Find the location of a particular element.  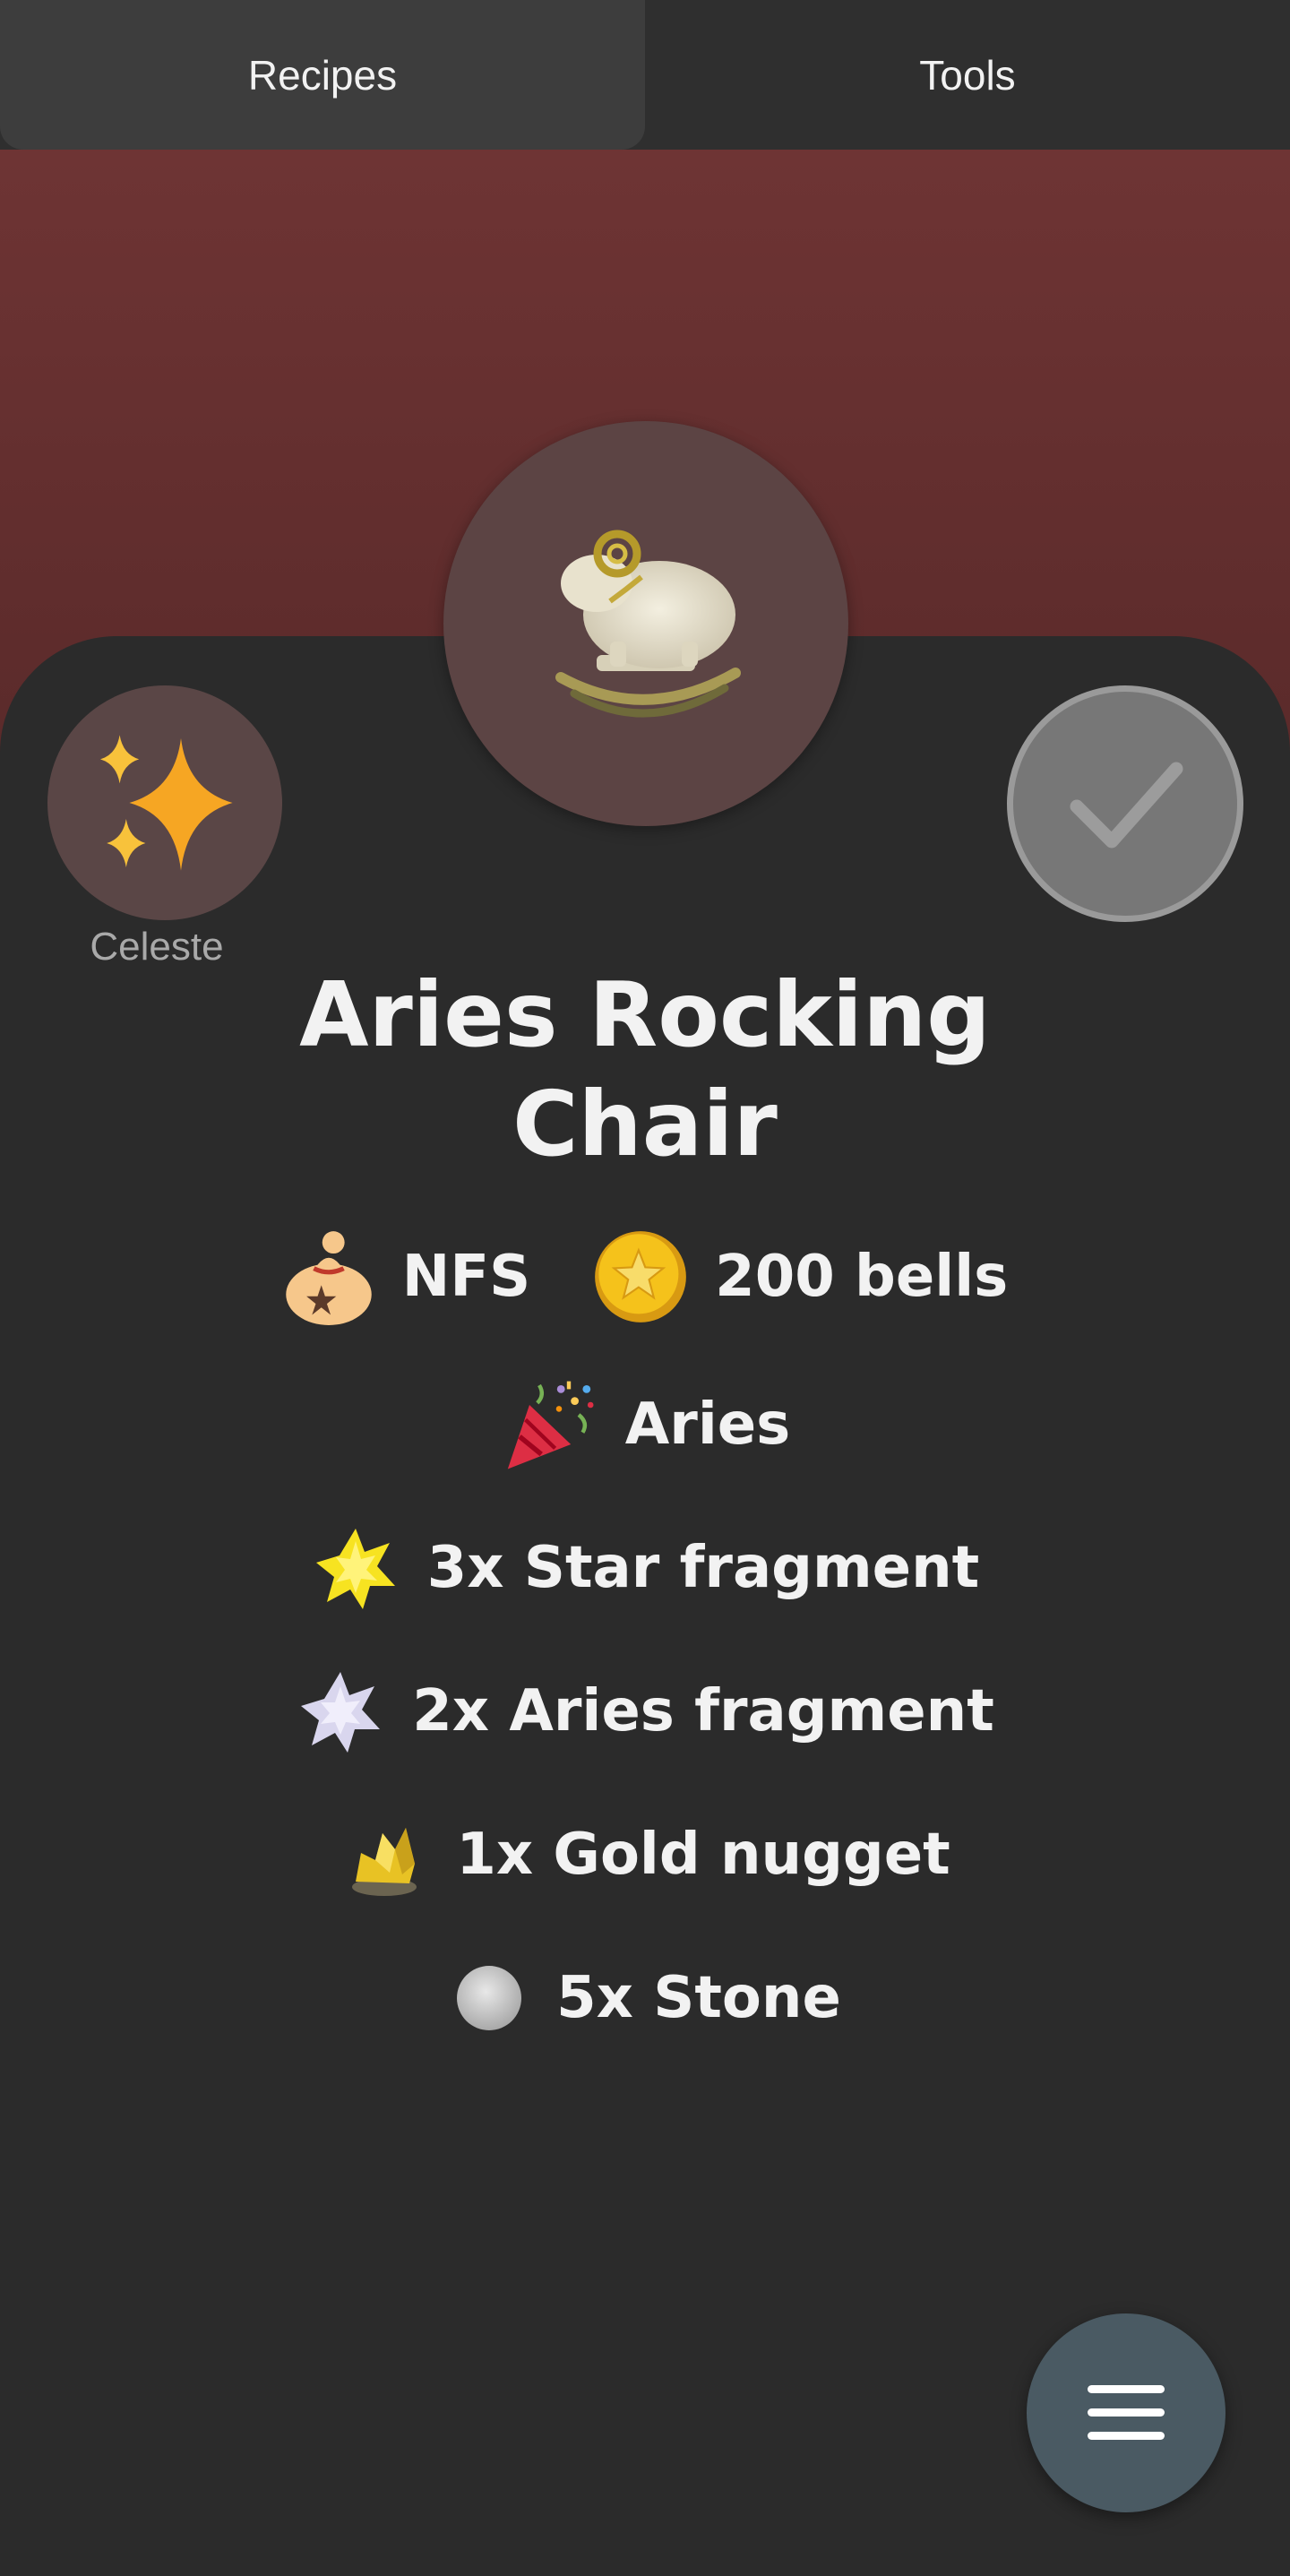

material-row: 2x Aries fragment is located at coordinates (645, 1711).